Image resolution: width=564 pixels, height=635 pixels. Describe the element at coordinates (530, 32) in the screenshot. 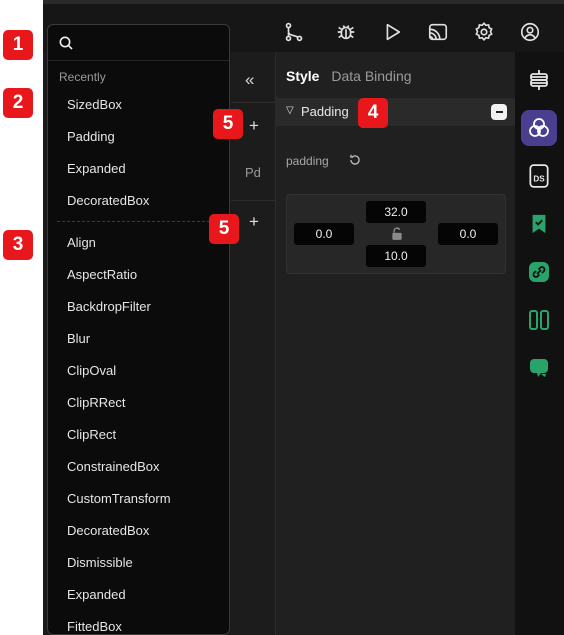

I see `account-icon` at that location.